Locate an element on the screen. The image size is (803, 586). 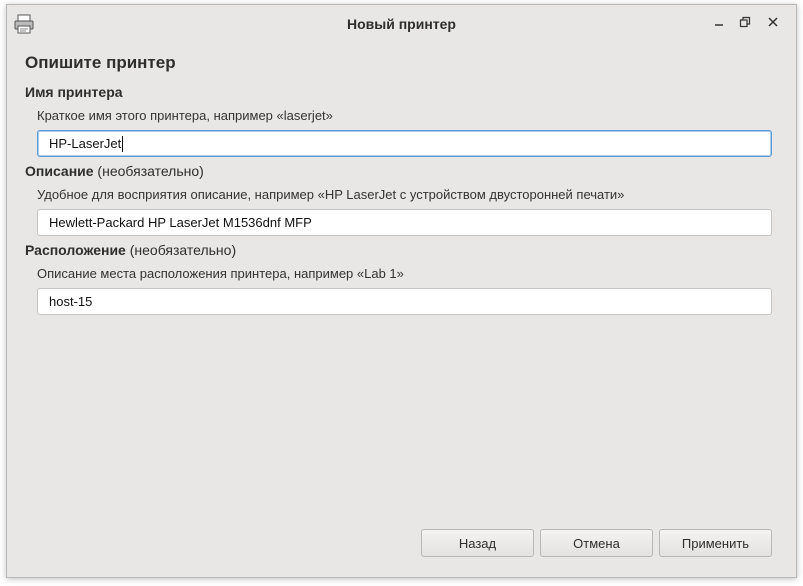
page-heading: Опишите принтер is located at coordinates (100, 62).